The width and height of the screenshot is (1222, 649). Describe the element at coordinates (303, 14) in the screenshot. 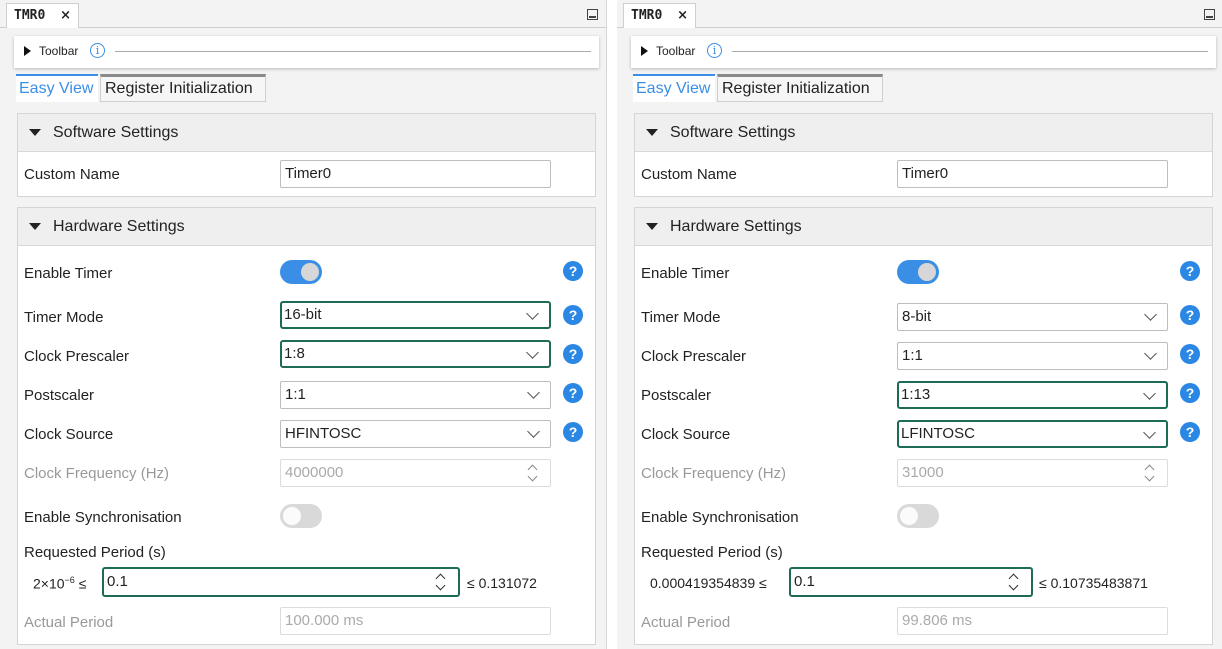

I see `document-tab-bar: TMR0 ×` at that location.